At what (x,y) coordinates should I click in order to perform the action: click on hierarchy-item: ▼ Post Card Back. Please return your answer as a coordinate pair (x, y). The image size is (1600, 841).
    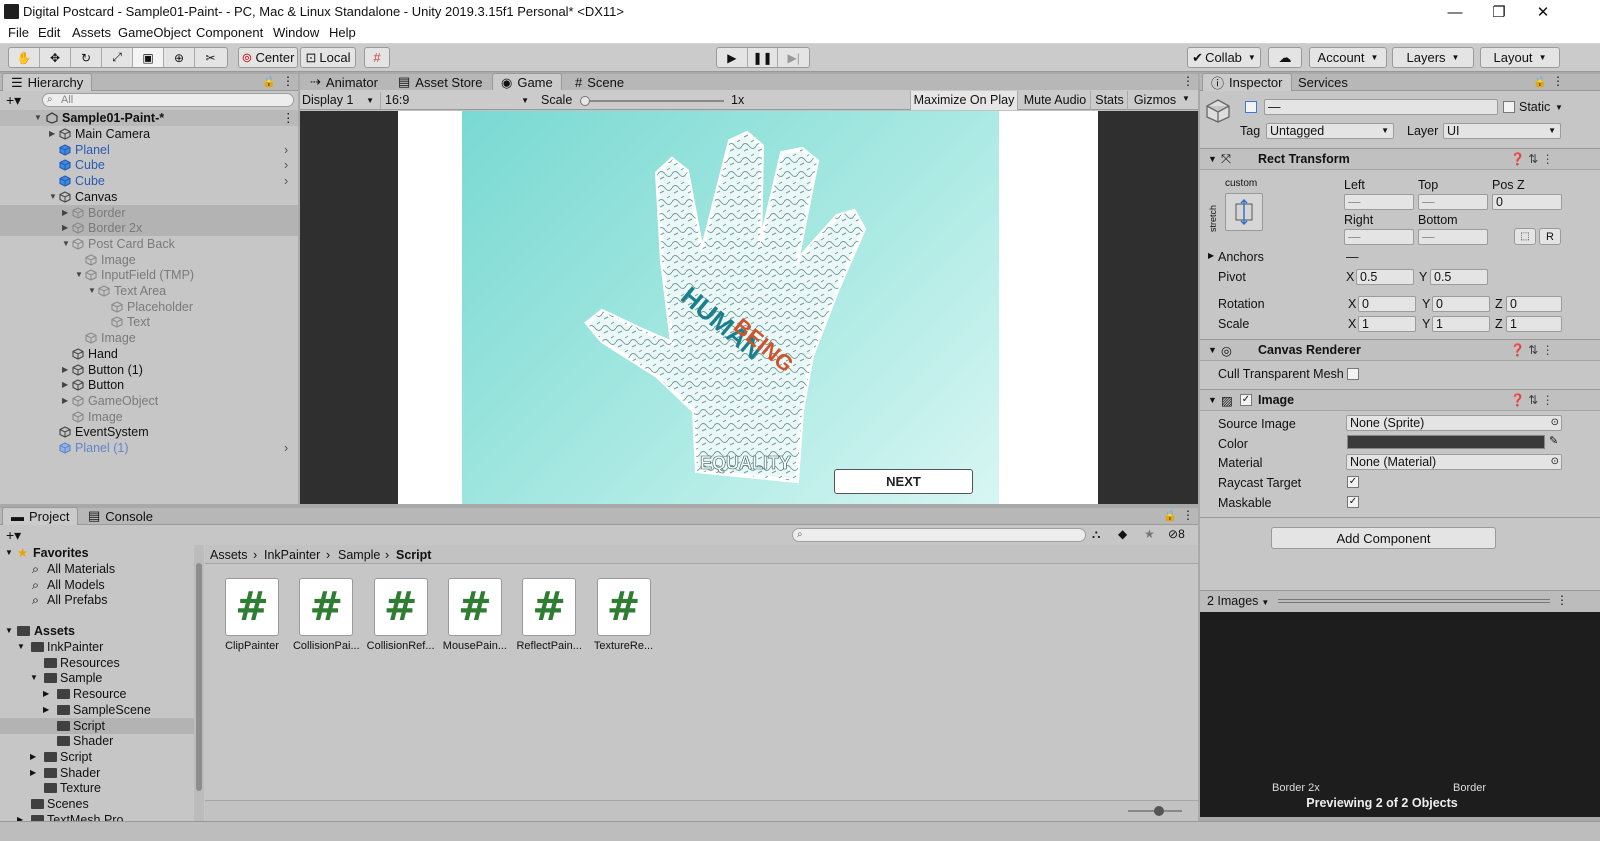
    Looking at the image, I should click on (149, 244).